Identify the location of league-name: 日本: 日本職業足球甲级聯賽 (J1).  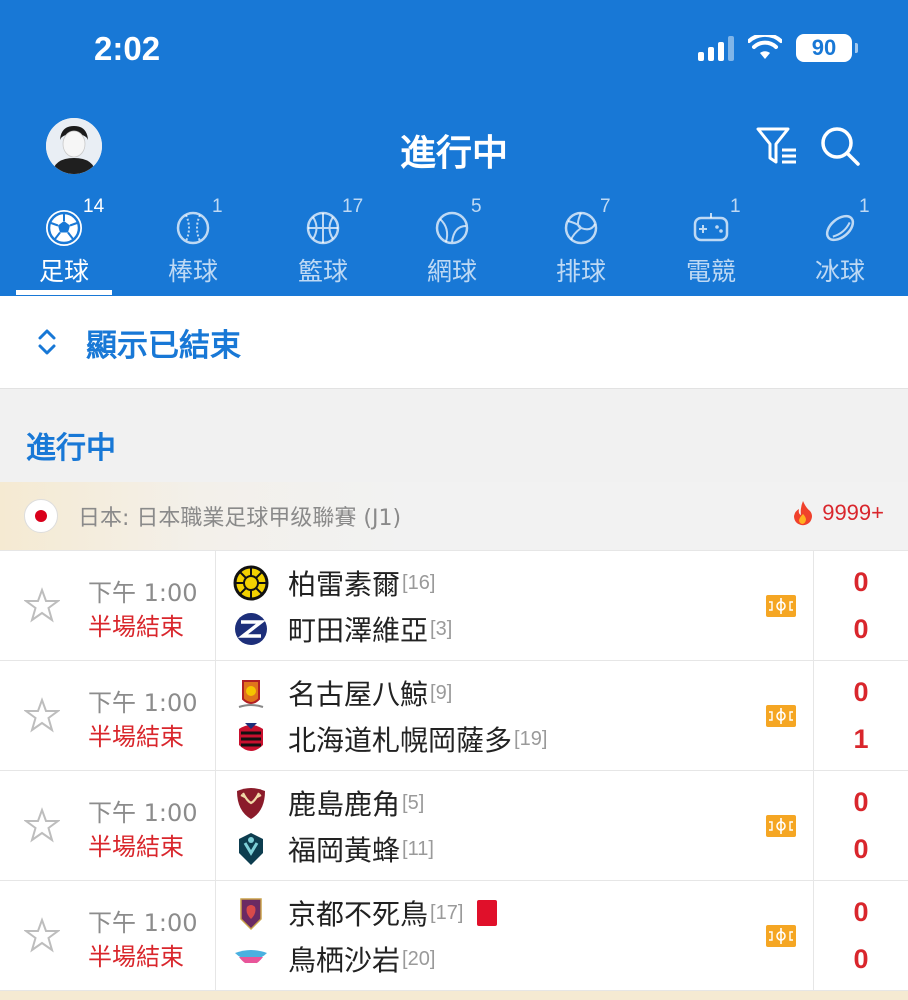
(240, 518).